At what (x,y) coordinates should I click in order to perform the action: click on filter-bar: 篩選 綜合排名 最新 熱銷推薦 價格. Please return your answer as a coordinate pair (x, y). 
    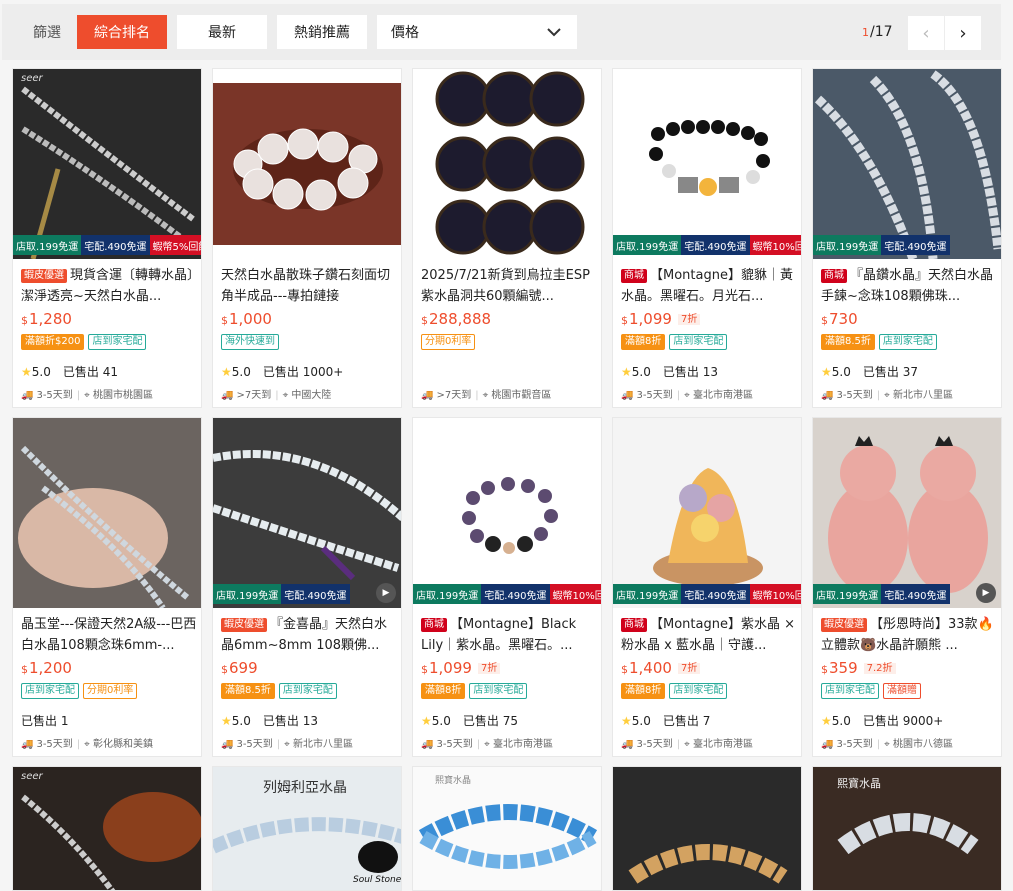
    Looking at the image, I should click on (501, 32).